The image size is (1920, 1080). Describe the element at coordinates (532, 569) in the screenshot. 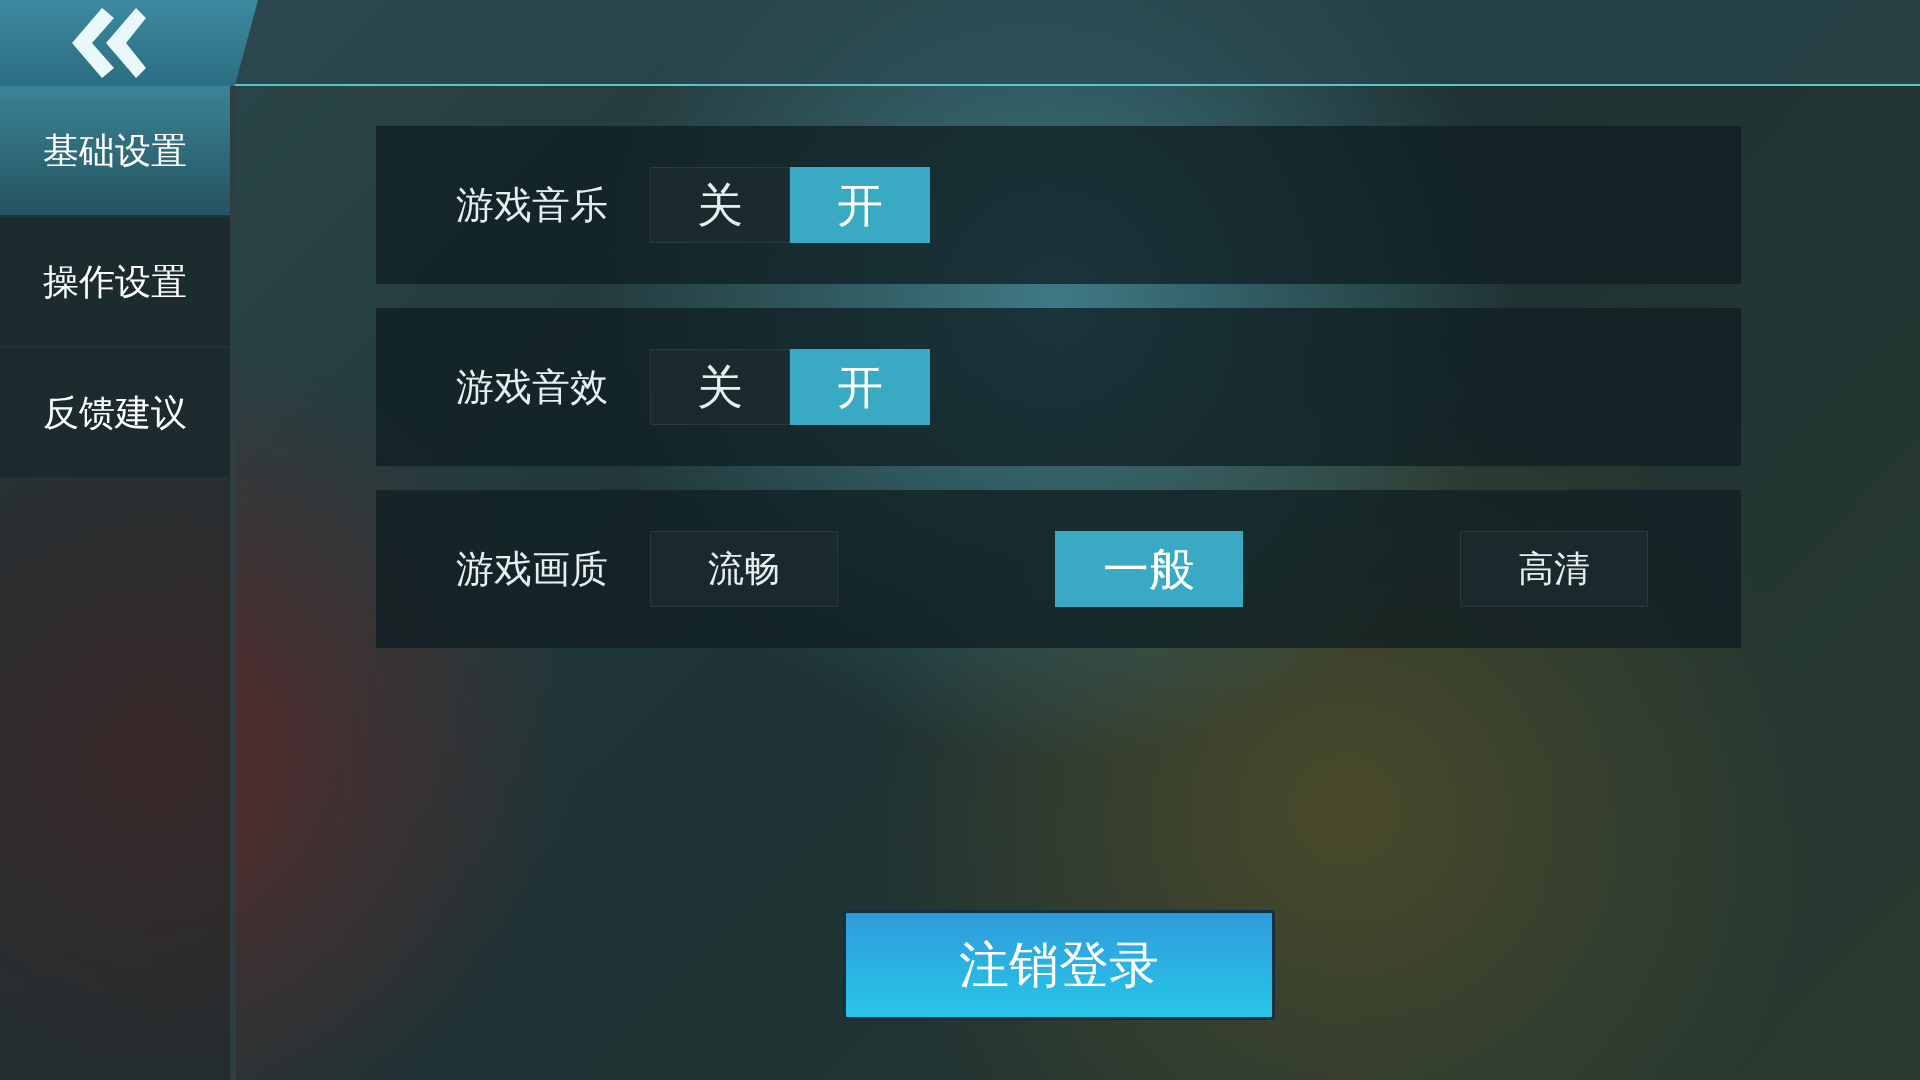

I see `setting-label: 游戏画质` at that location.